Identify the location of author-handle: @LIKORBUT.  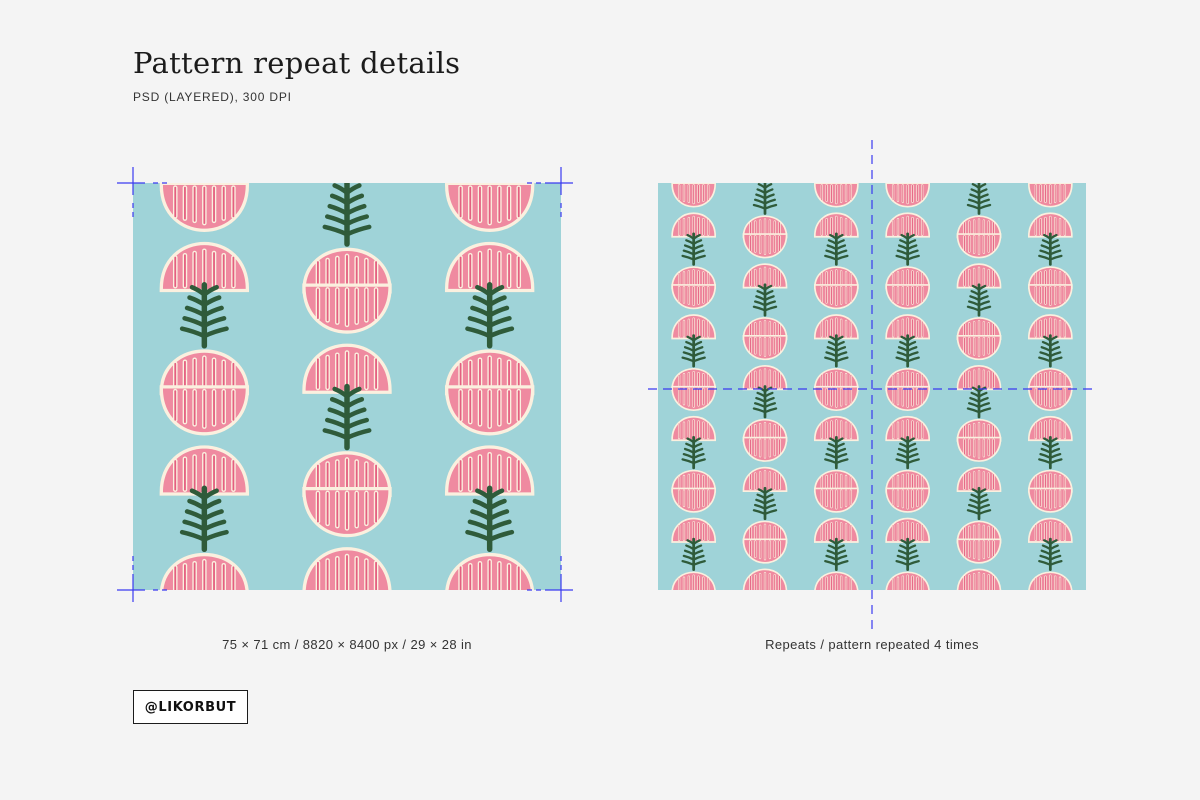
(190, 707).